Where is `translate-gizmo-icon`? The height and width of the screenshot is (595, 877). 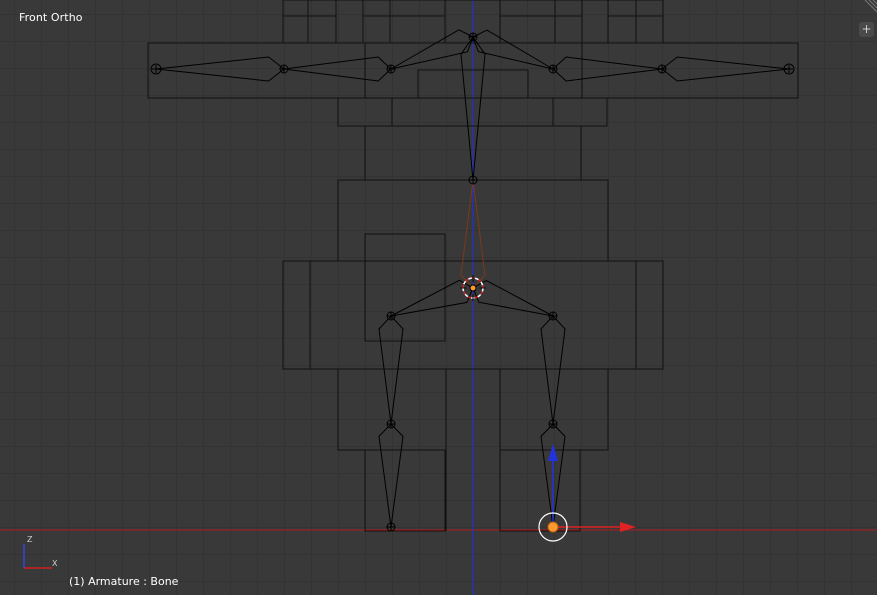 translate-gizmo-icon is located at coordinates (587, 493).